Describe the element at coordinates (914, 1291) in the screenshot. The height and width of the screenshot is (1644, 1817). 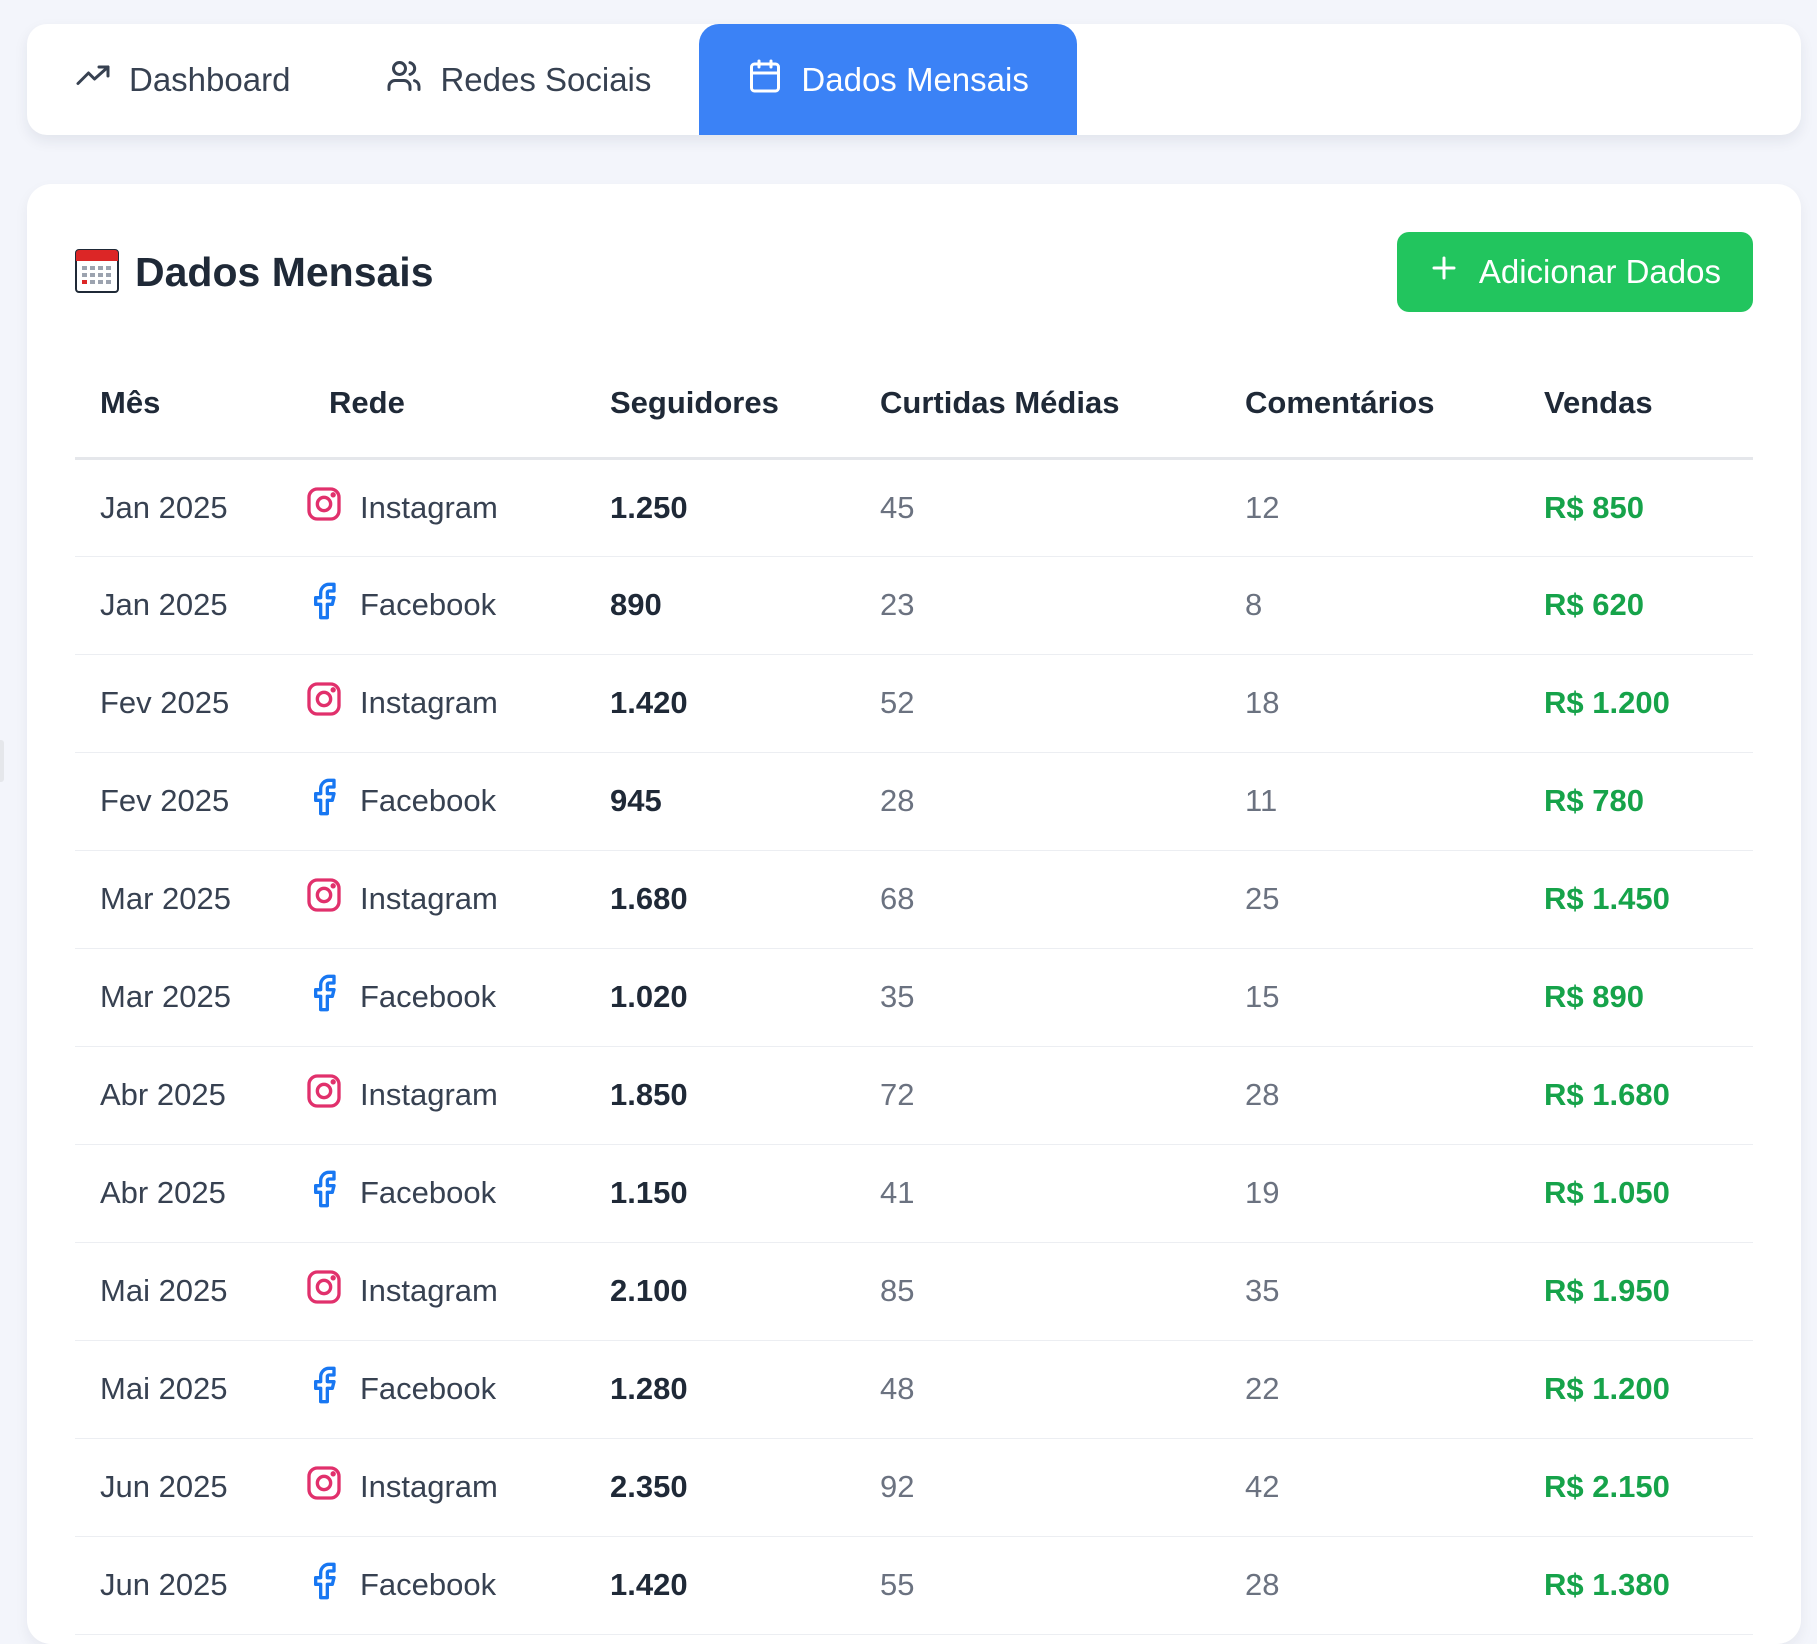
I see `table-row: Mai 2025 Instagram 2.100 85 35 R$ 1.950` at that location.